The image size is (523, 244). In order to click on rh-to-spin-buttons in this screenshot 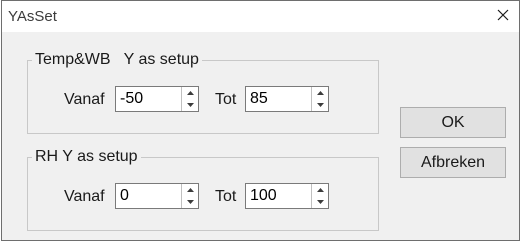, I will do `click(319, 196)`.